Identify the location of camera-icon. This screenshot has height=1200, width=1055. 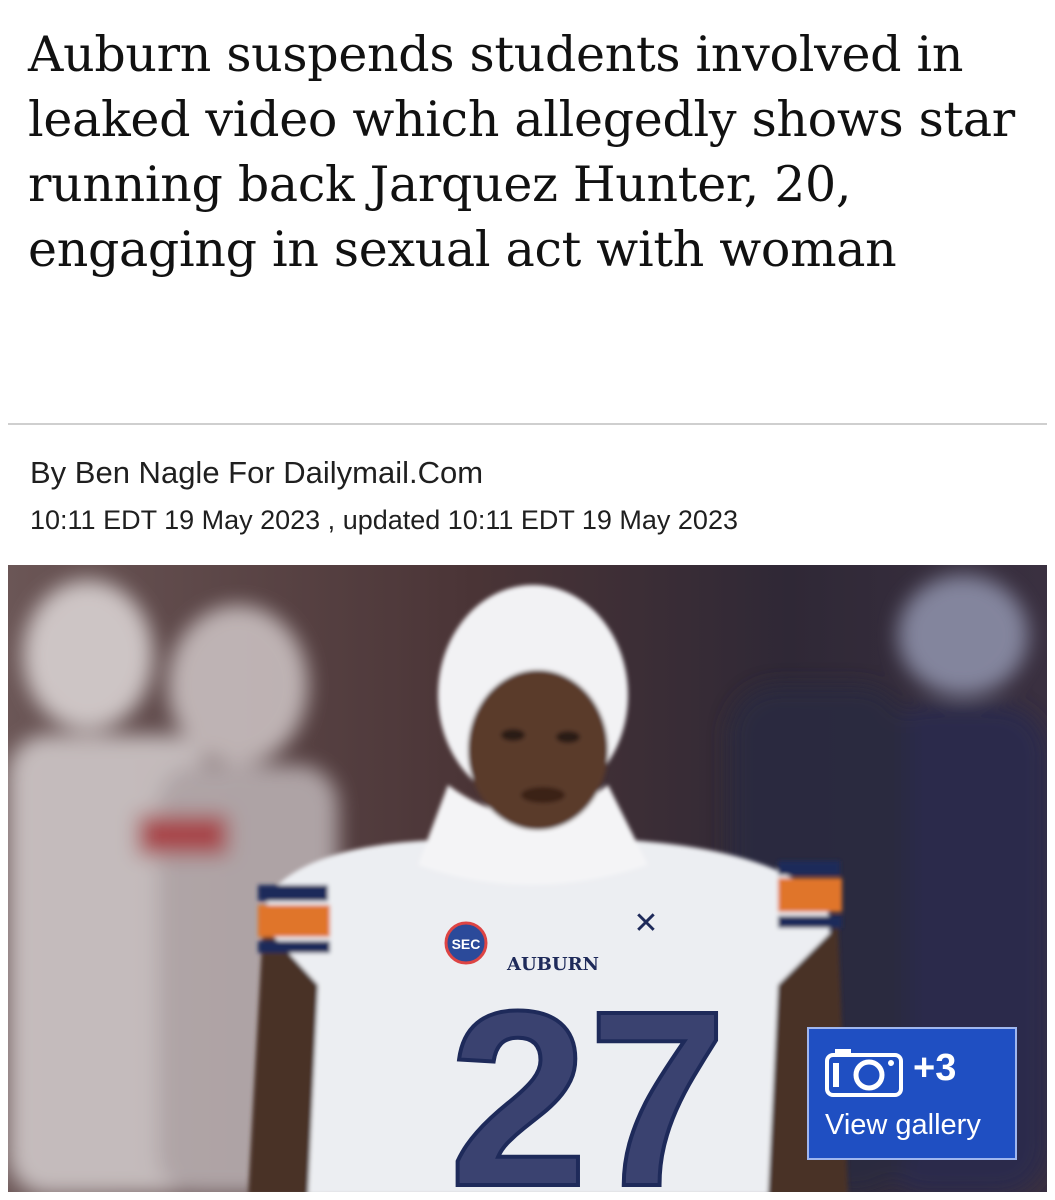
(864, 1074).